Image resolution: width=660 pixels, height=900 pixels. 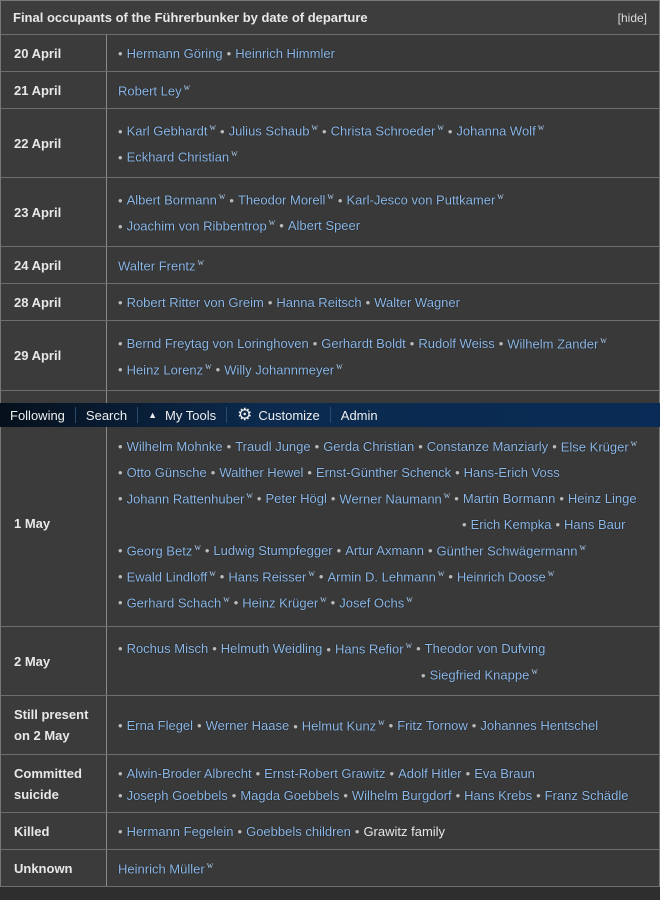 I want to click on person-link: Johannes Hentschel, so click(x=539, y=725).